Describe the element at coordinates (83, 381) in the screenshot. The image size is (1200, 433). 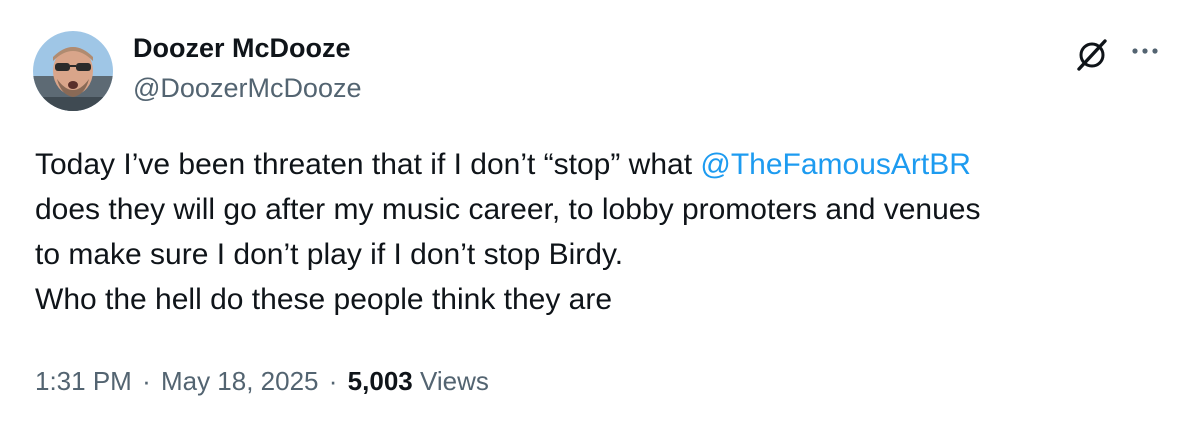
I see `tweet-time: 1:31 PM` at that location.